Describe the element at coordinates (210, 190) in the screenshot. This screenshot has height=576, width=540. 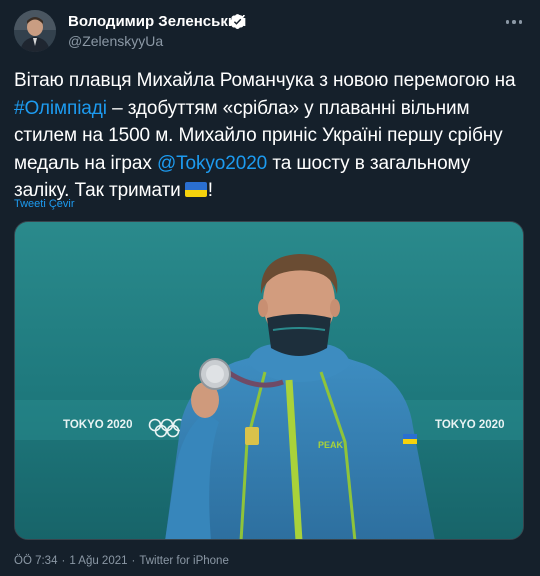
I see `tweet-text-part: !` at that location.